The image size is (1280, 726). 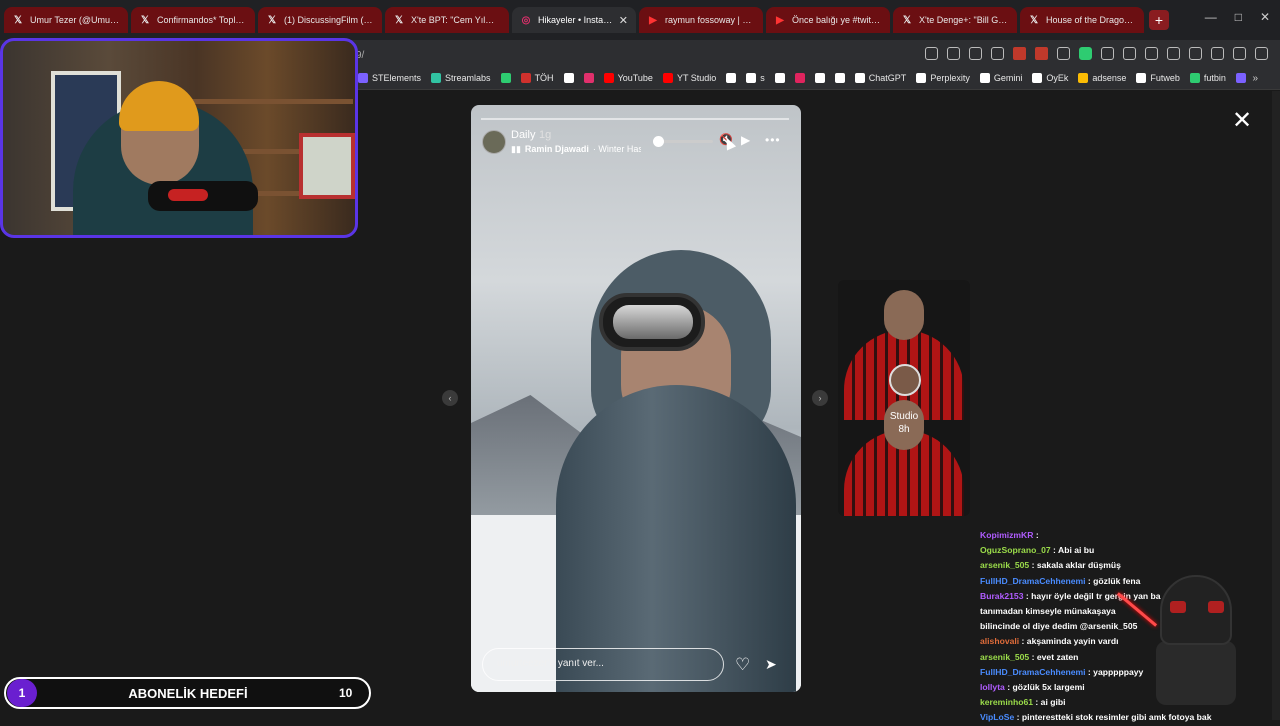 What do you see at coordinates (447, 20) in the screenshot?
I see `tab-3: 𝕏 X'te BPT: "Cem Yılmaz, yer` at bounding box center [447, 20].